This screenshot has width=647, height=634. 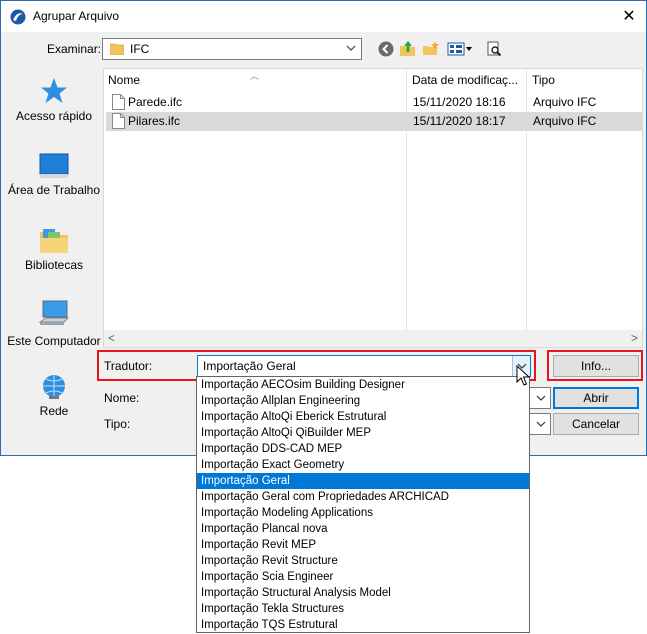 I want to click on file-name: Parede.ifc, so click(x=155, y=102).